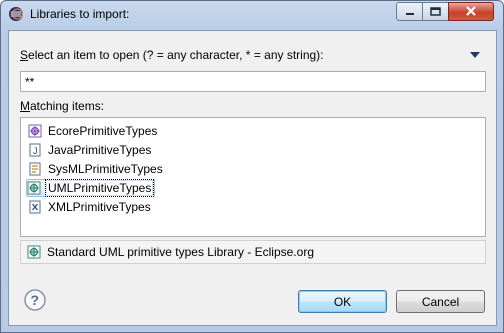  What do you see at coordinates (99, 207) in the screenshot?
I see `list-item-label: XMLPrimitiveTypes` at bounding box center [99, 207].